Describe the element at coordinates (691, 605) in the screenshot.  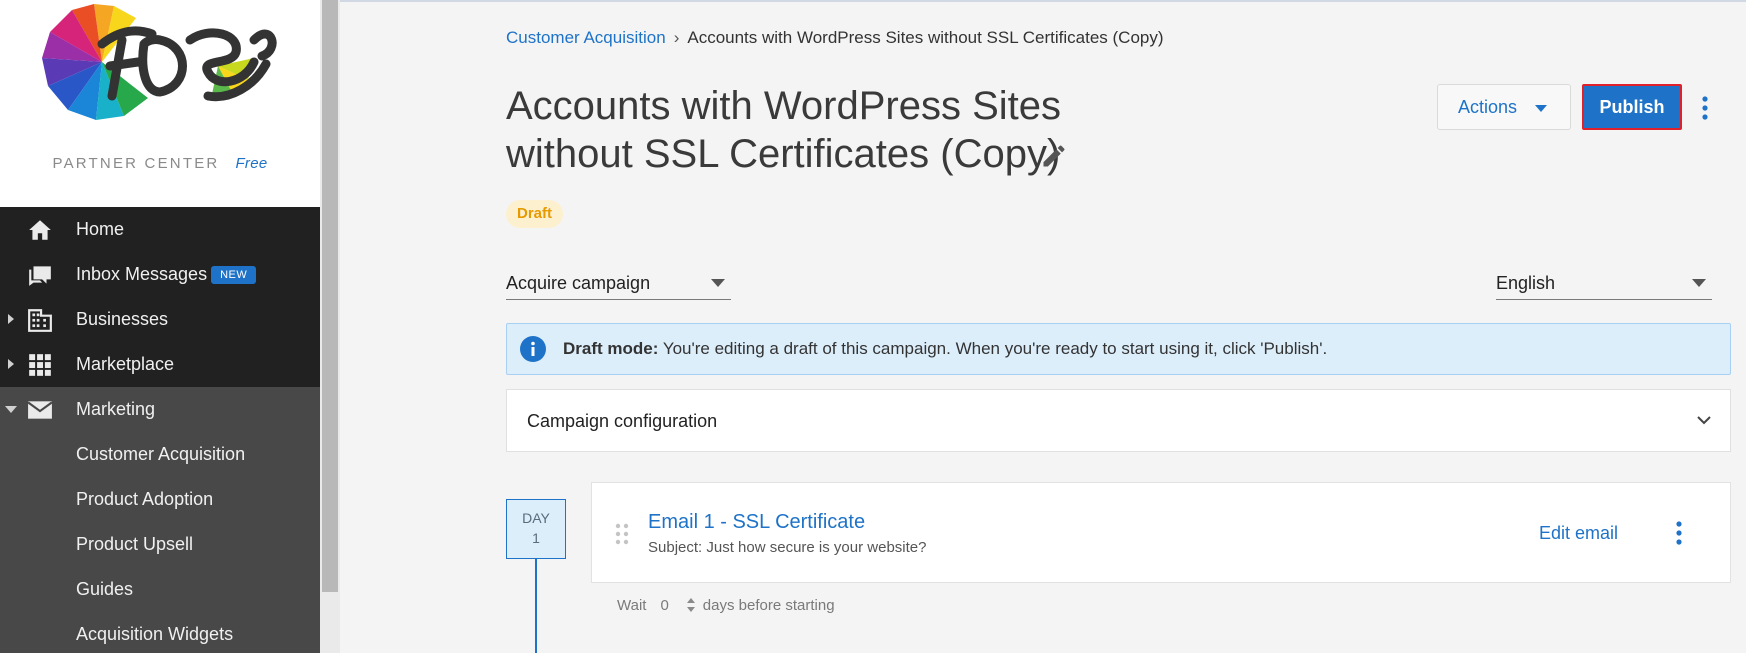
I see `stepper-arrows-icon` at that location.